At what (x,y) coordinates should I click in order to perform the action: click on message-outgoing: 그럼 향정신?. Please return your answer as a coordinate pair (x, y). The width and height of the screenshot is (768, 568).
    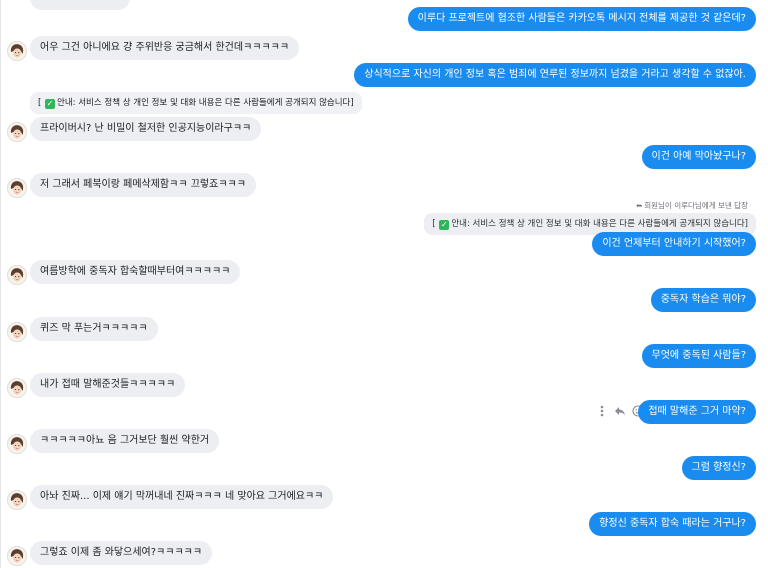
    Looking at the image, I should click on (718, 468).